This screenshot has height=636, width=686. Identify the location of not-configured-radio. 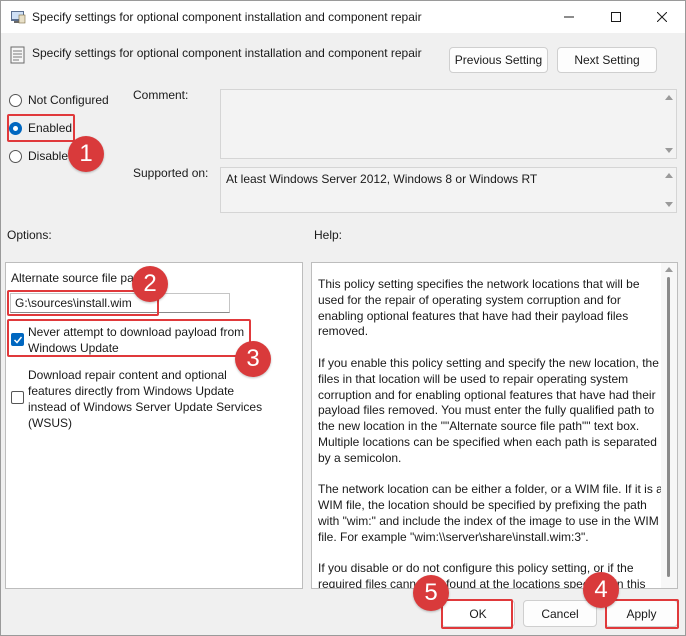
(15, 100).